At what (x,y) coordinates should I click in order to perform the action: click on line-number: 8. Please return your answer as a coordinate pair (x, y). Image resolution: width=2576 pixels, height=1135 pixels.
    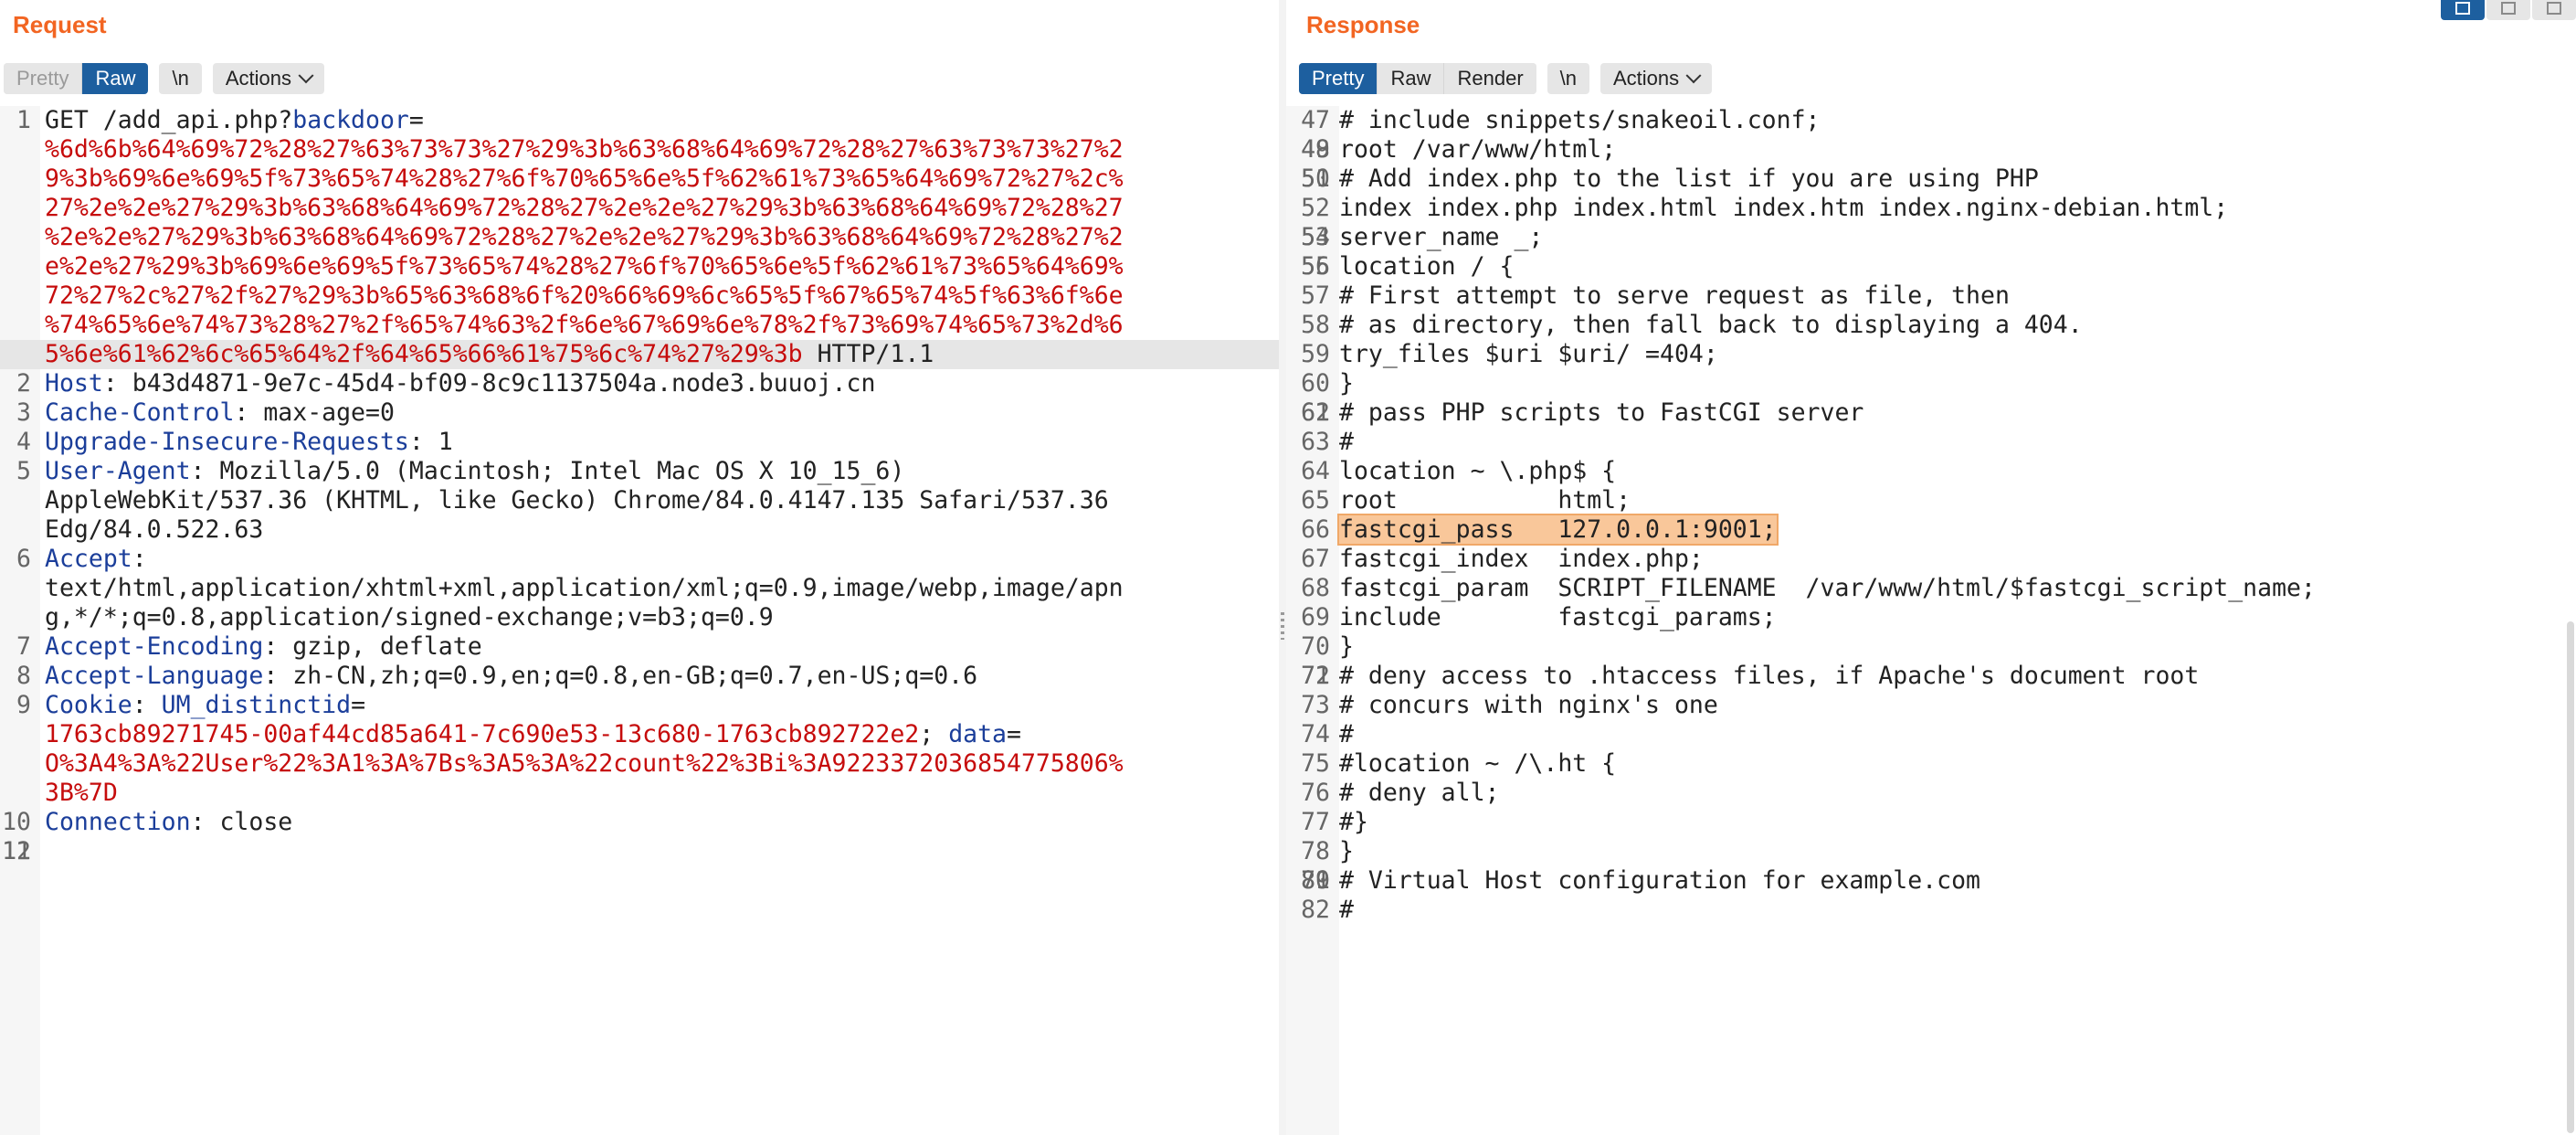
    Looking at the image, I should click on (24, 676).